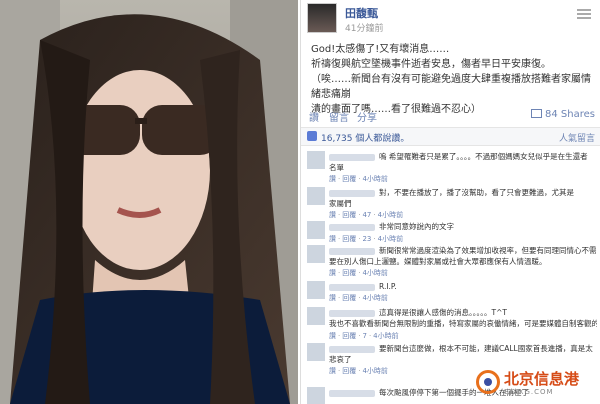  I want to click on comment-actions: 讚 · 回覆 · 47 · 4小時前, so click(366, 215).